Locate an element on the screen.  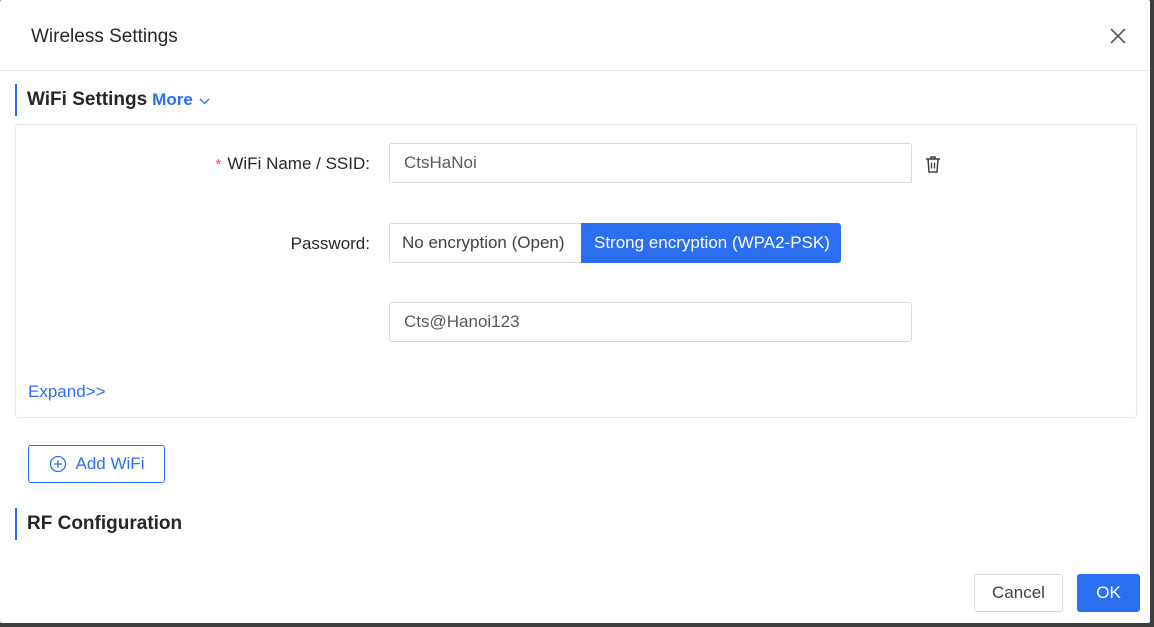
rf-configuration-heading: RF Configuration is located at coordinates (98, 524).